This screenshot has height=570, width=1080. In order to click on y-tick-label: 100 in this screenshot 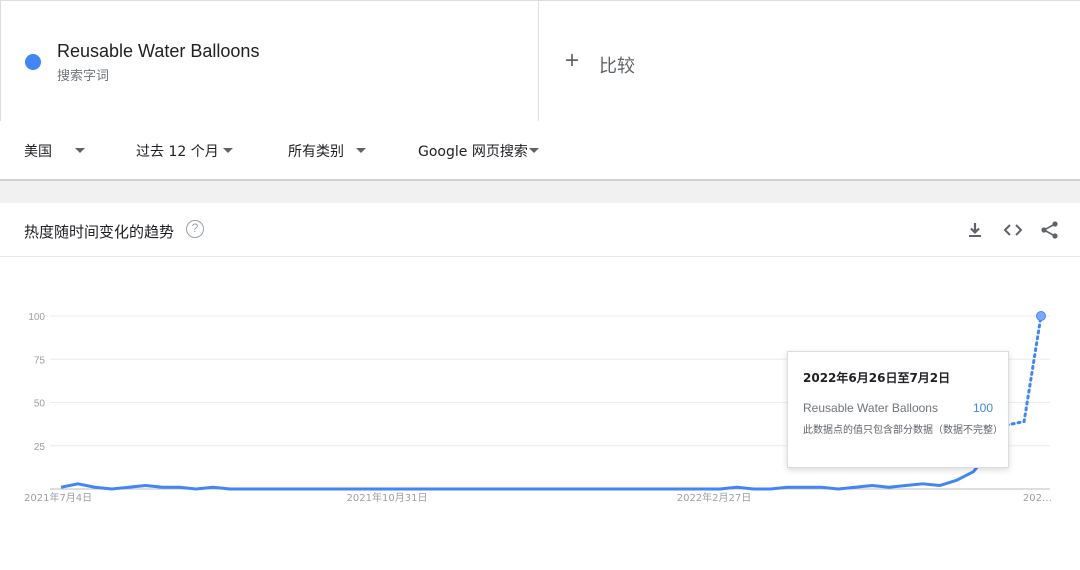, I will do `click(36, 317)`.